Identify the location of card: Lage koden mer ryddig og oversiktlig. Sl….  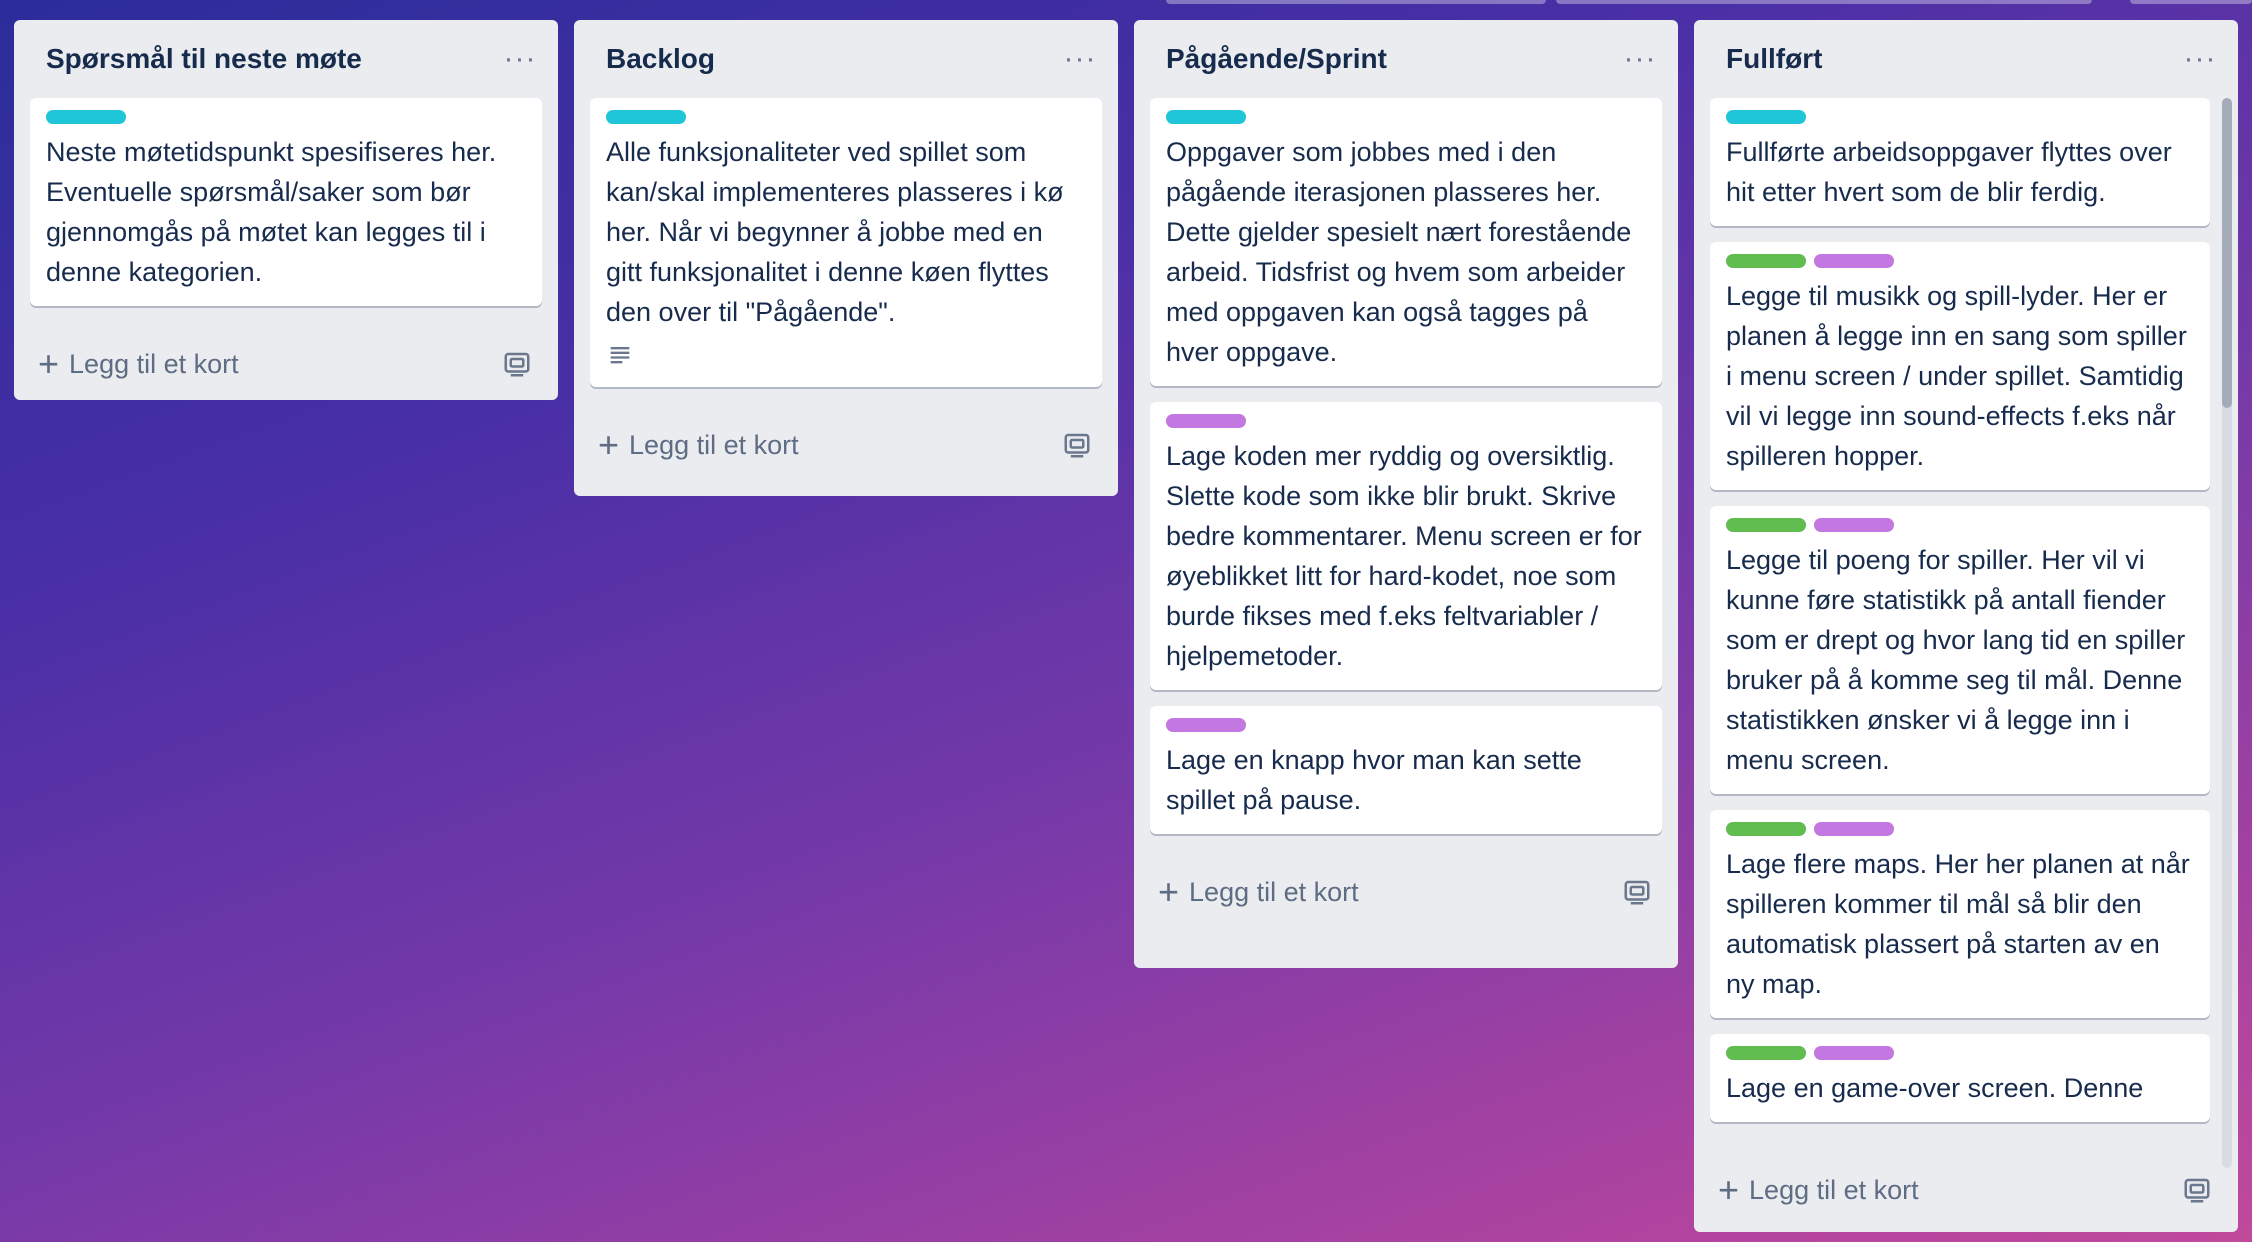
(1406, 546).